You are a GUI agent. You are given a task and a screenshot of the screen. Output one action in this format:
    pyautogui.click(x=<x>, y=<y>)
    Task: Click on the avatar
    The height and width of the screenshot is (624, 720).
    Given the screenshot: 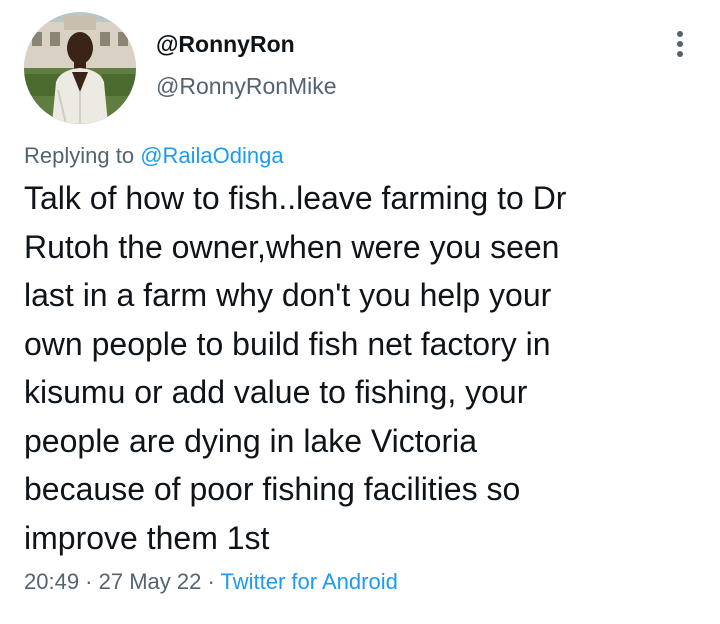 What is the action you would take?
    pyautogui.click(x=80, y=68)
    